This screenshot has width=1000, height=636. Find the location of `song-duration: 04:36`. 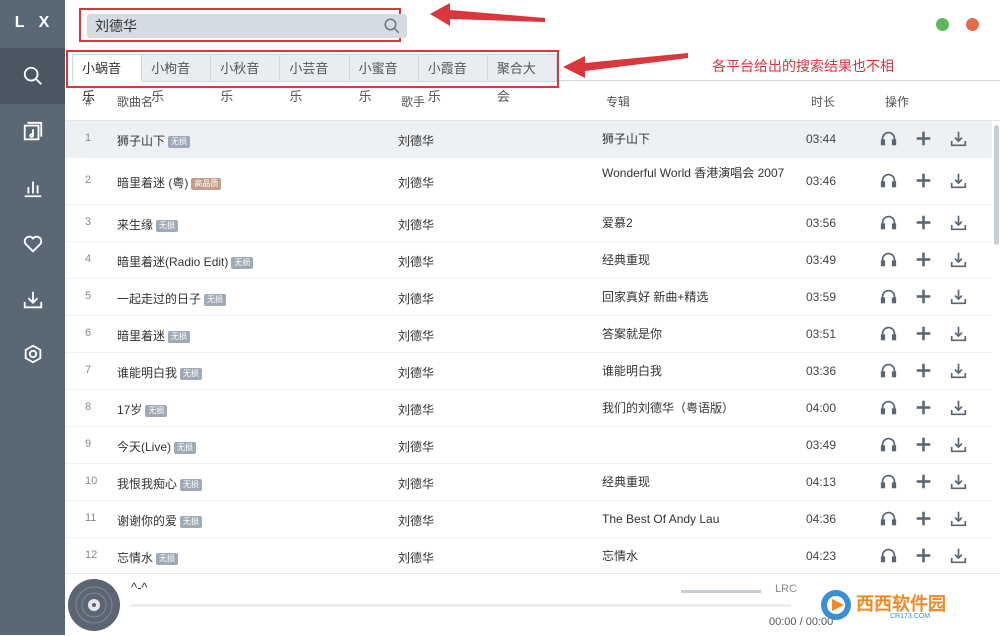

song-duration: 04:36 is located at coordinates (821, 519).